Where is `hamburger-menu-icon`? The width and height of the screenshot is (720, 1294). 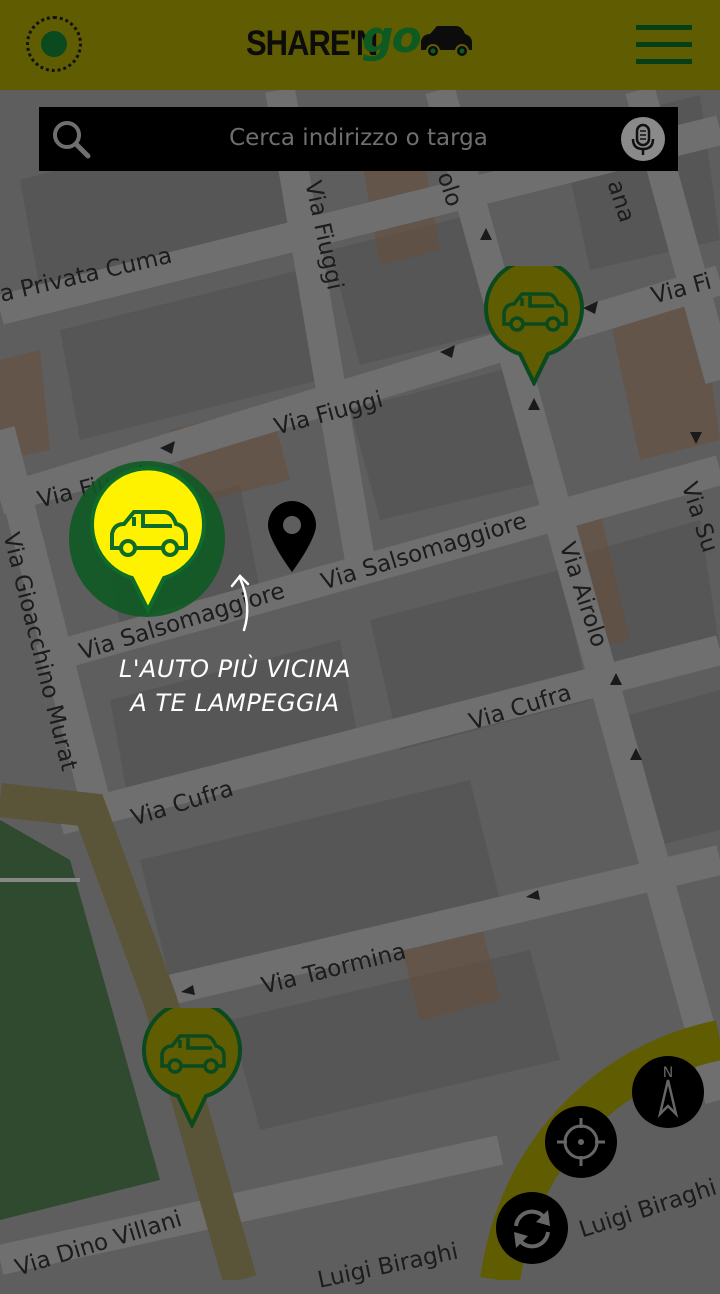
hamburger-menu-icon is located at coordinates (664, 45).